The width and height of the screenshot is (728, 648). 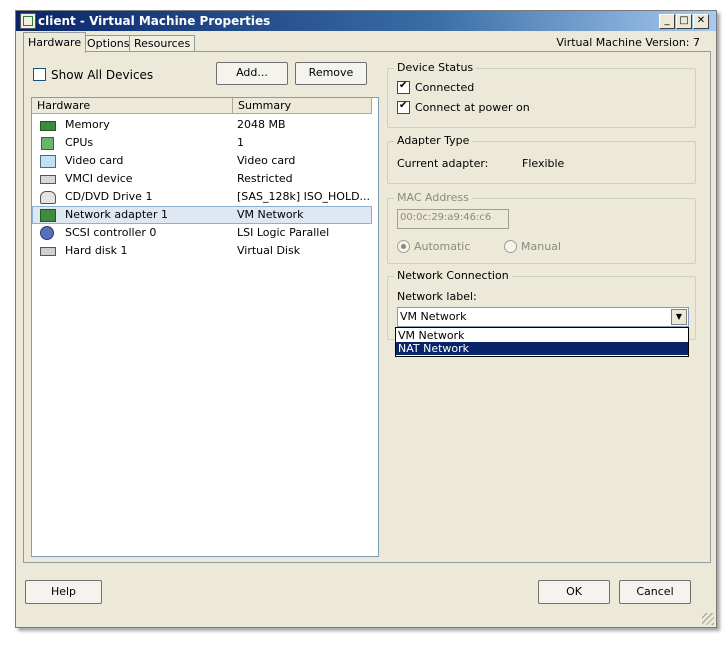 I want to click on row-summary: Virtual Disk, so click(x=269, y=250).